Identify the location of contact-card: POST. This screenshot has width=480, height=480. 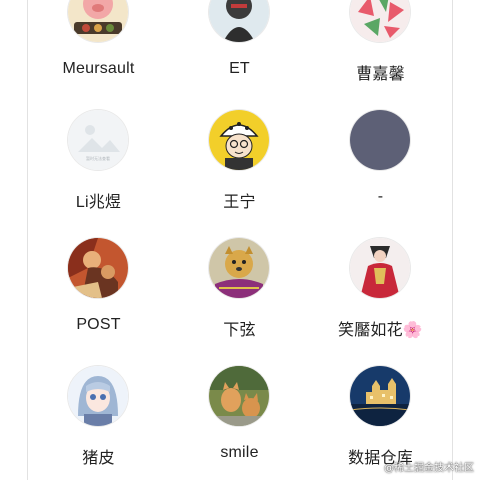
(98, 243).